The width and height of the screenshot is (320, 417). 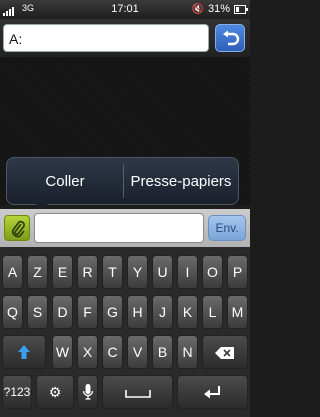 I want to click on backspace-icon, so click(x=224, y=353).